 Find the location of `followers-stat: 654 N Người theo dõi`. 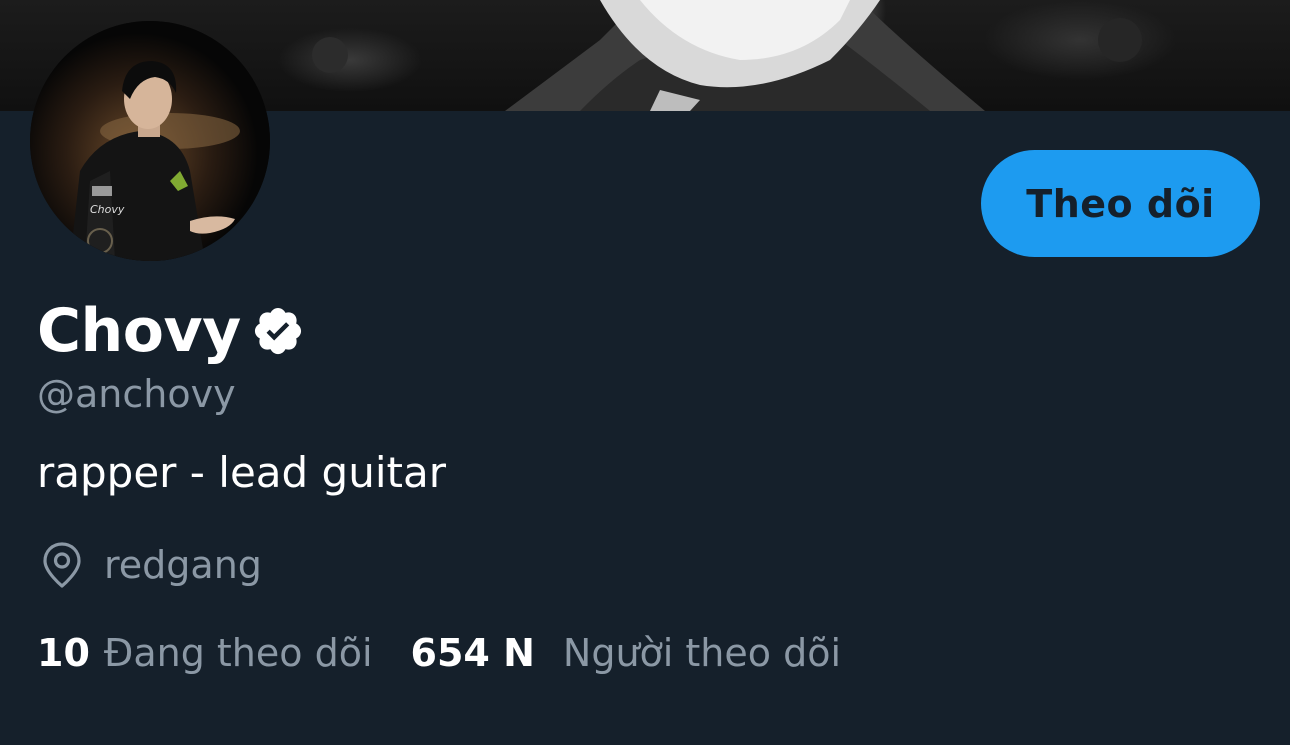

followers-stat: 654 N Người theo dõi is located at coordinates (626, 653).